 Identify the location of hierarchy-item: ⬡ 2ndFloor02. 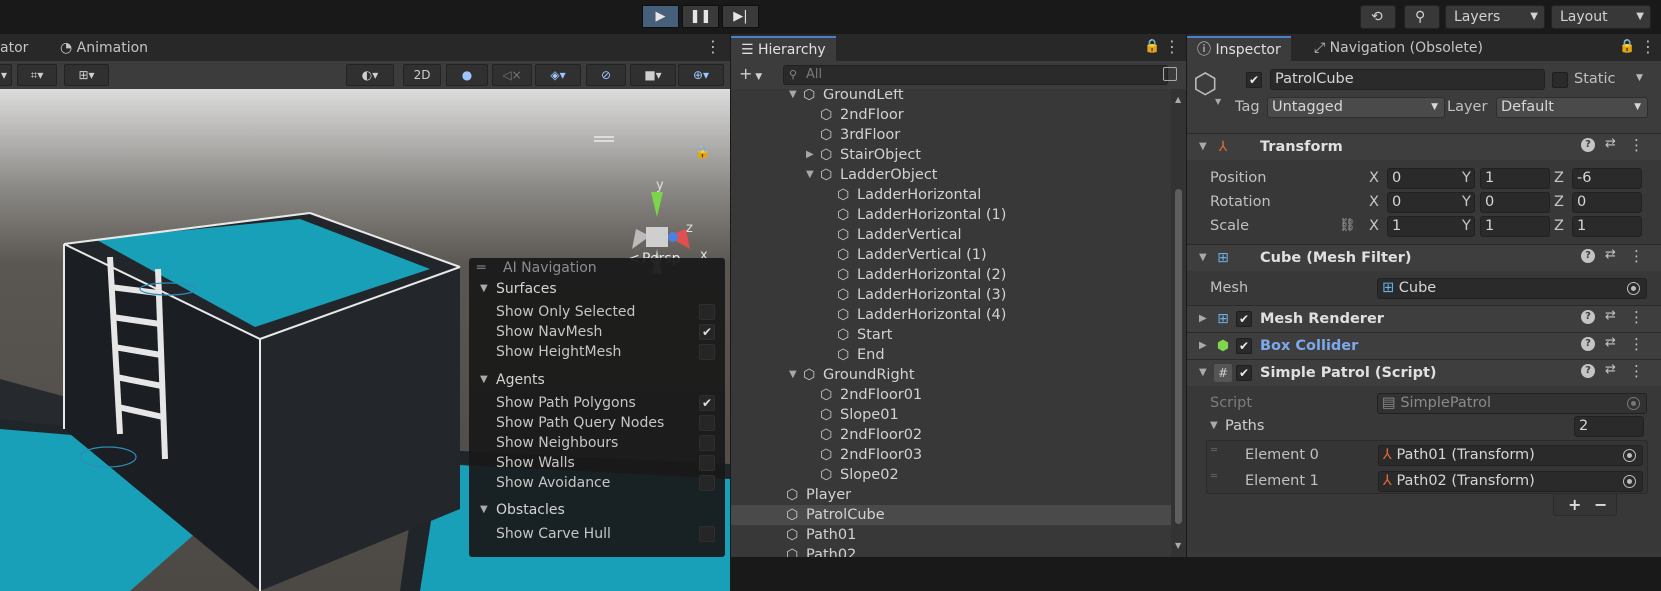
(951, 435).